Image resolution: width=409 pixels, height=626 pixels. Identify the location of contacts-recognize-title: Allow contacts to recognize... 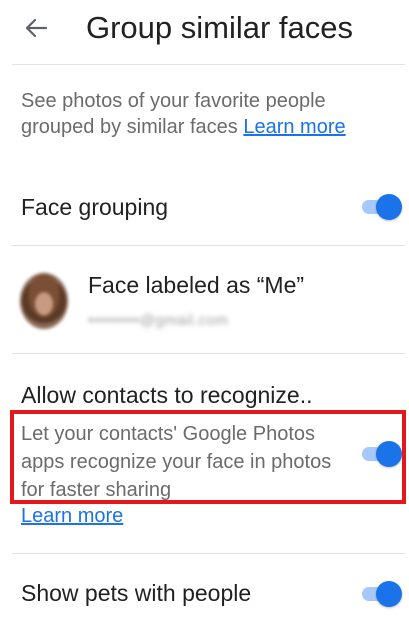
(167, 395).